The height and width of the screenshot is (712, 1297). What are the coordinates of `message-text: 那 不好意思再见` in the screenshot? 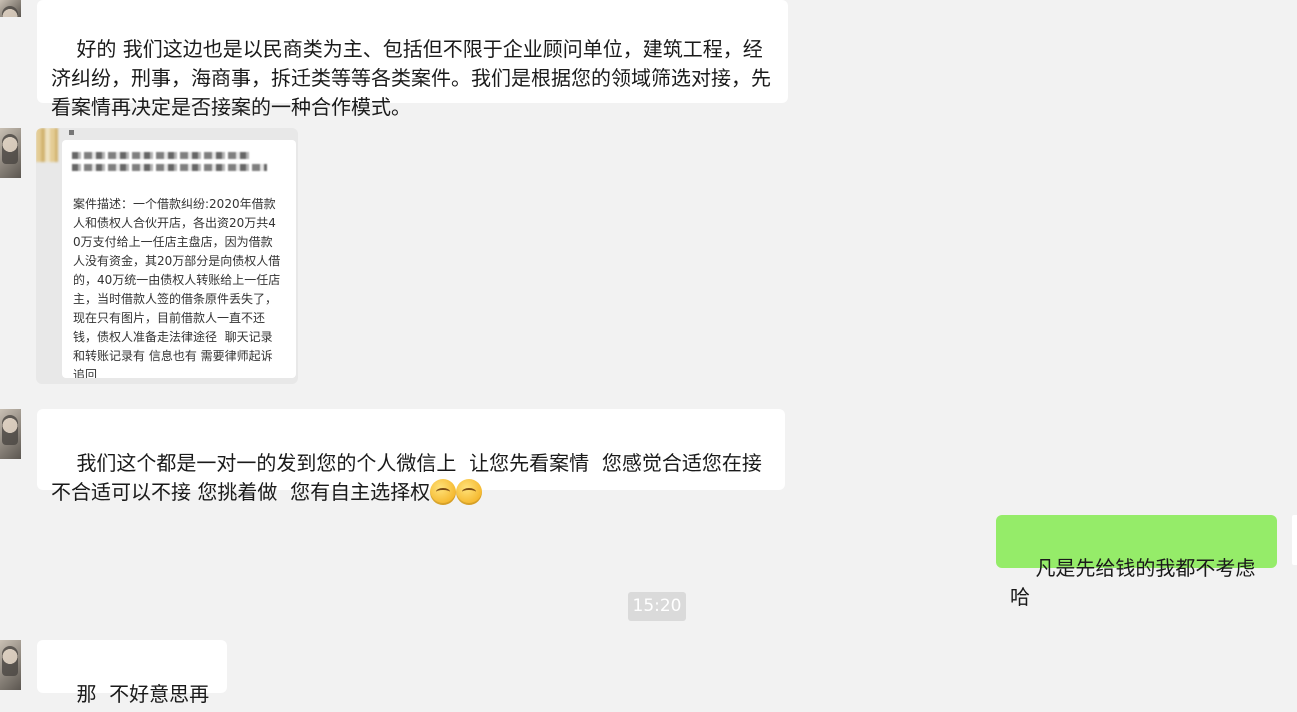 It's located at (130, 697).